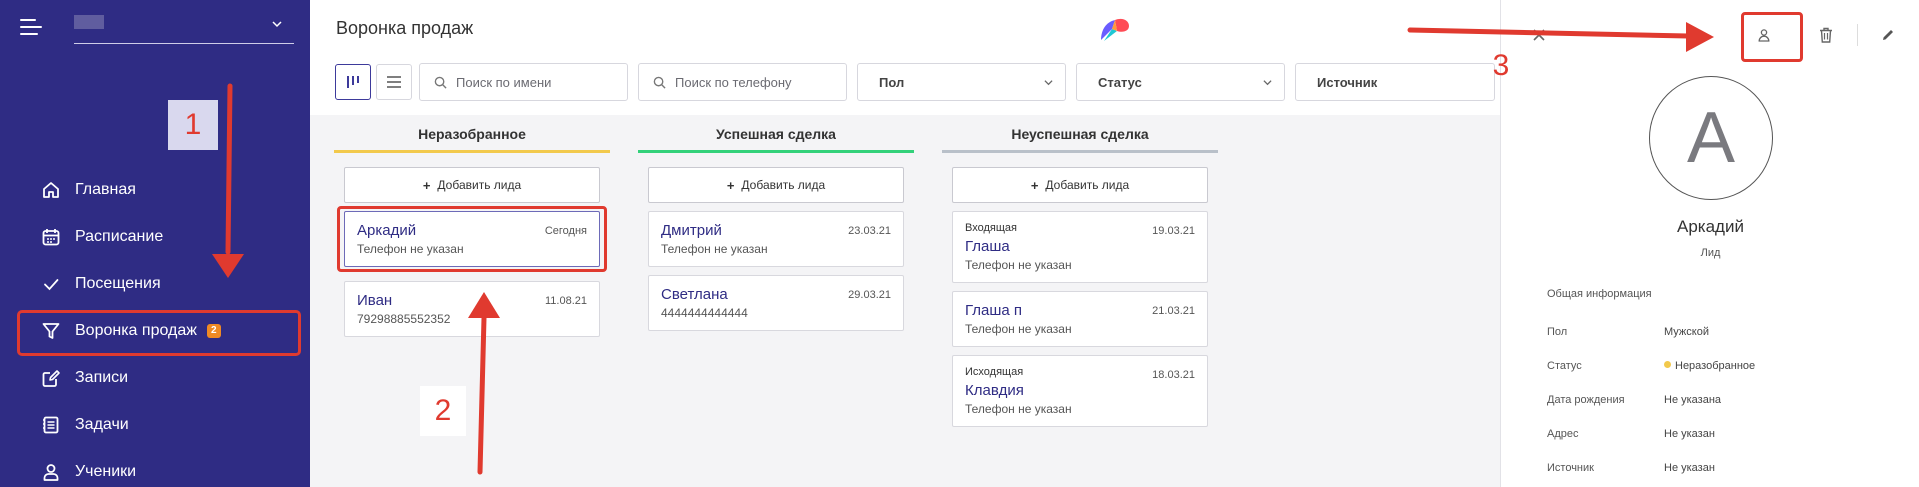 This screenshot has width=1919, height=487. I want to click on sidebar-item-label: Ученики, so click(106, 471).